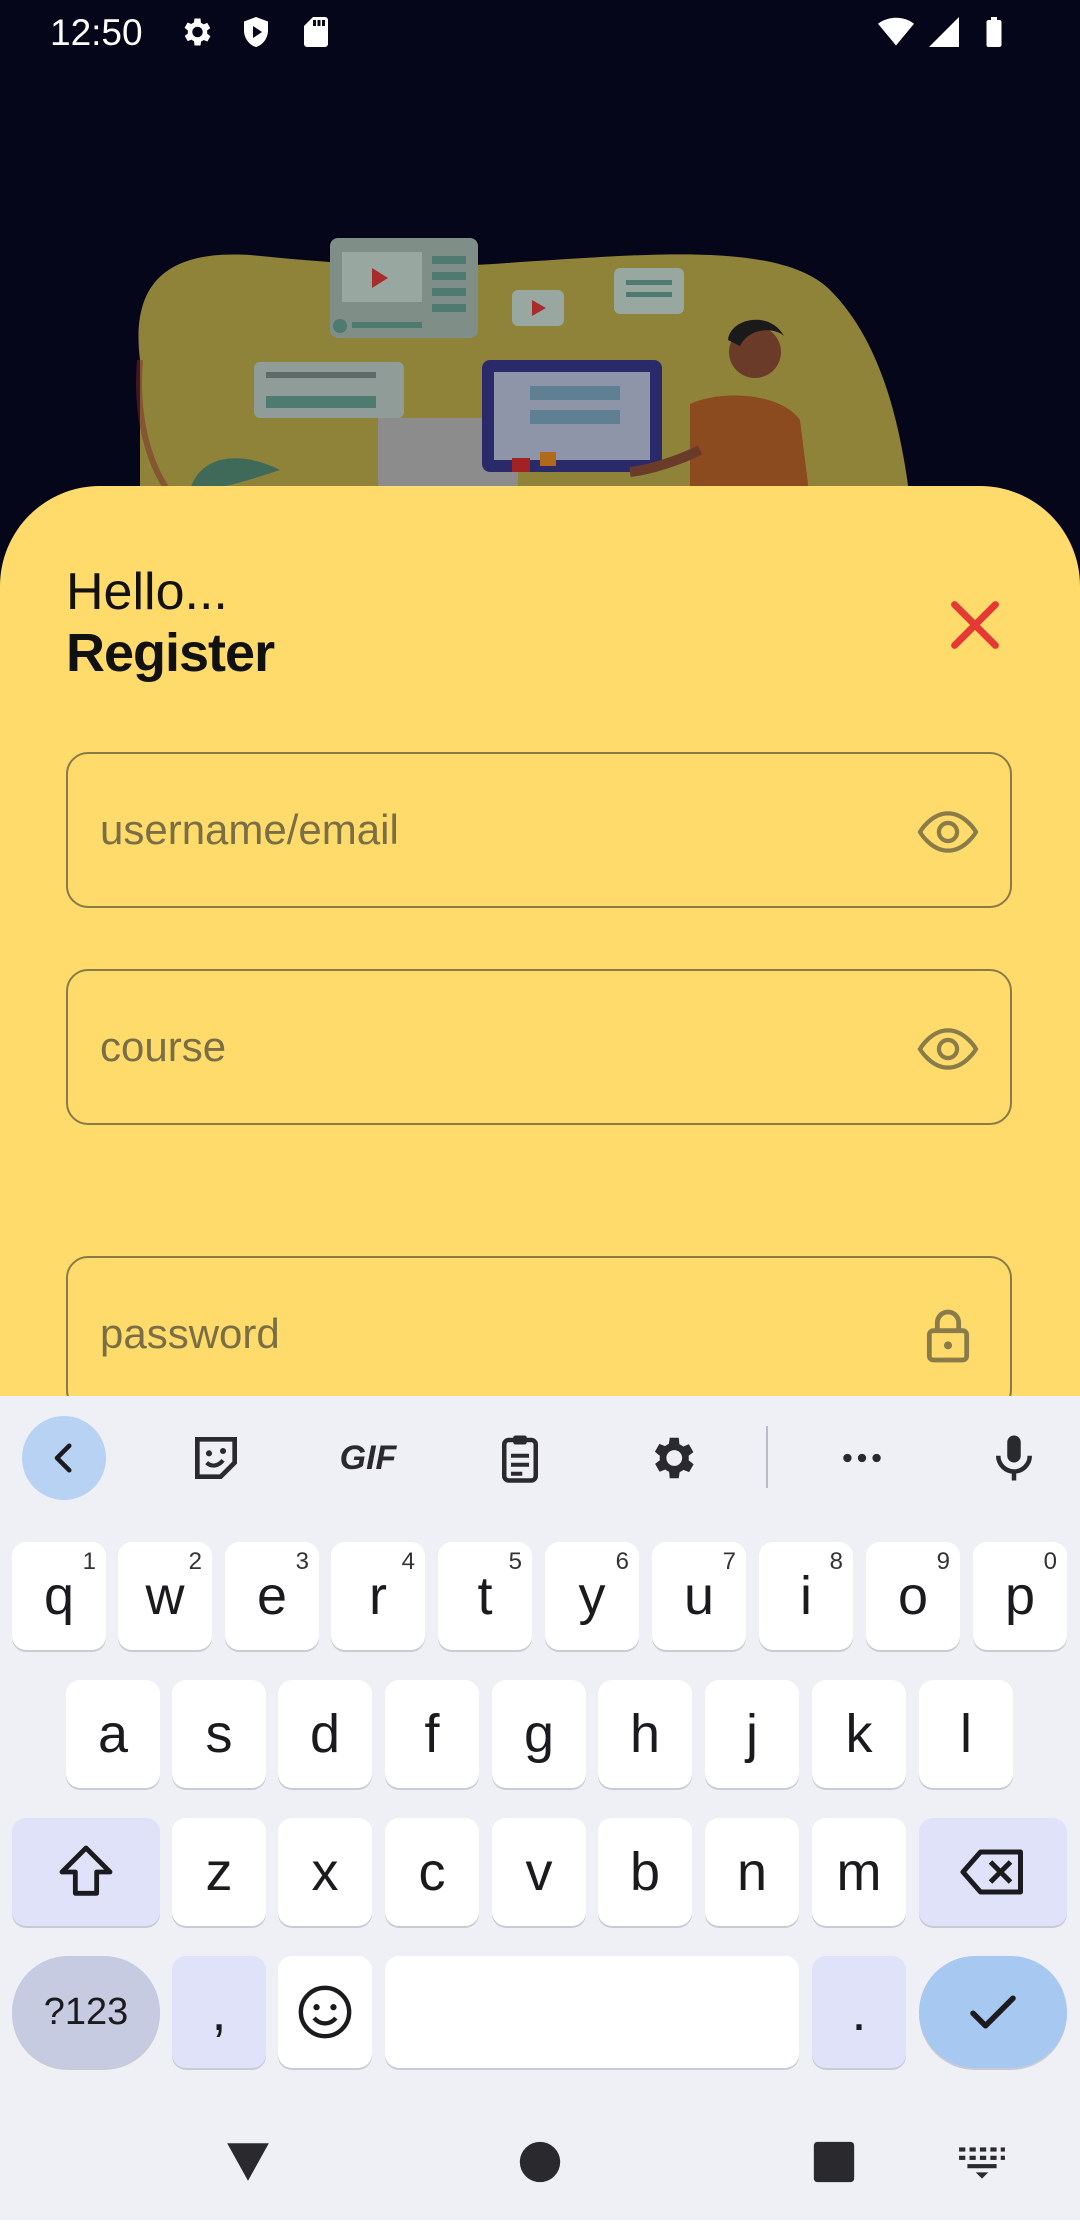 The image size is (1080, 2220). I want to click on key-e: e3, so click(272, 1596).